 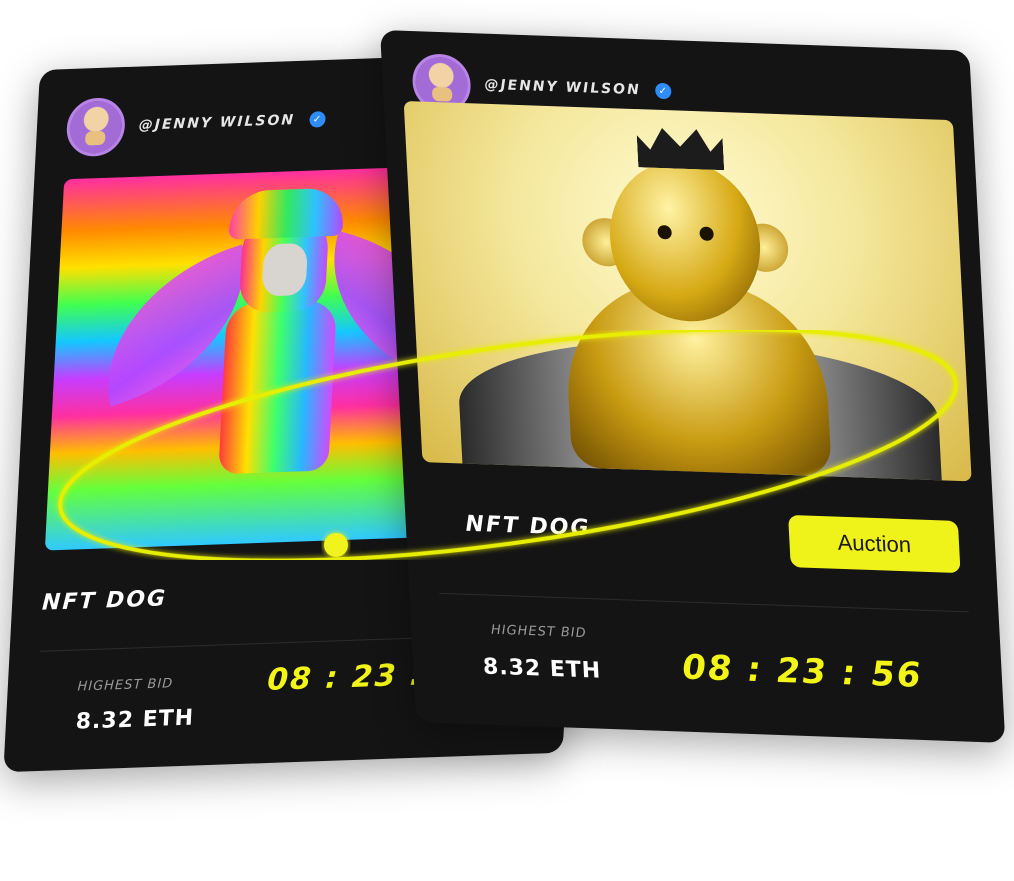 What do you see at coordinates (96, 127) in the screenshot?
I see `avatar` at bounding box center [96, 127].